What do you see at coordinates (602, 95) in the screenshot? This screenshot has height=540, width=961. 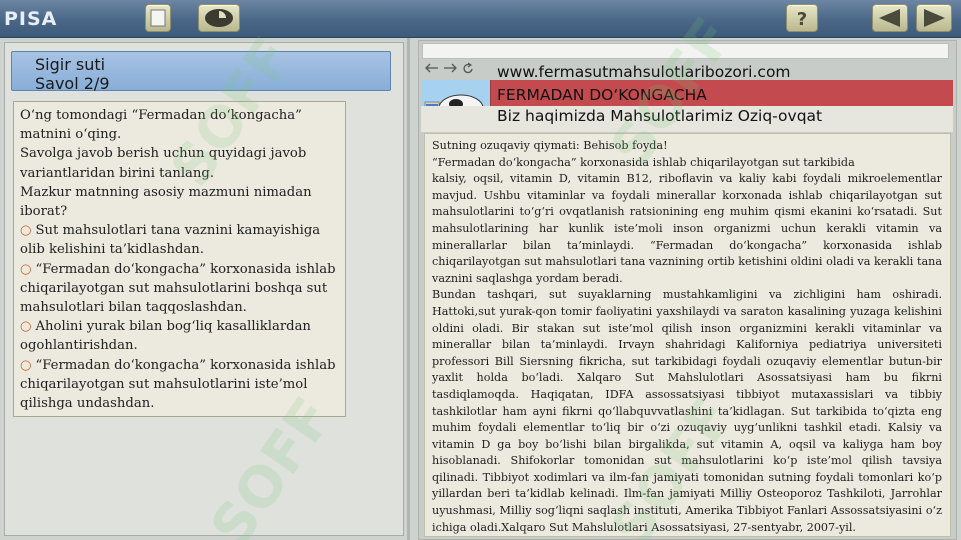 I see `site-title: FERMADAN DO‘KONGACHA` at bounding box center [602, 95].